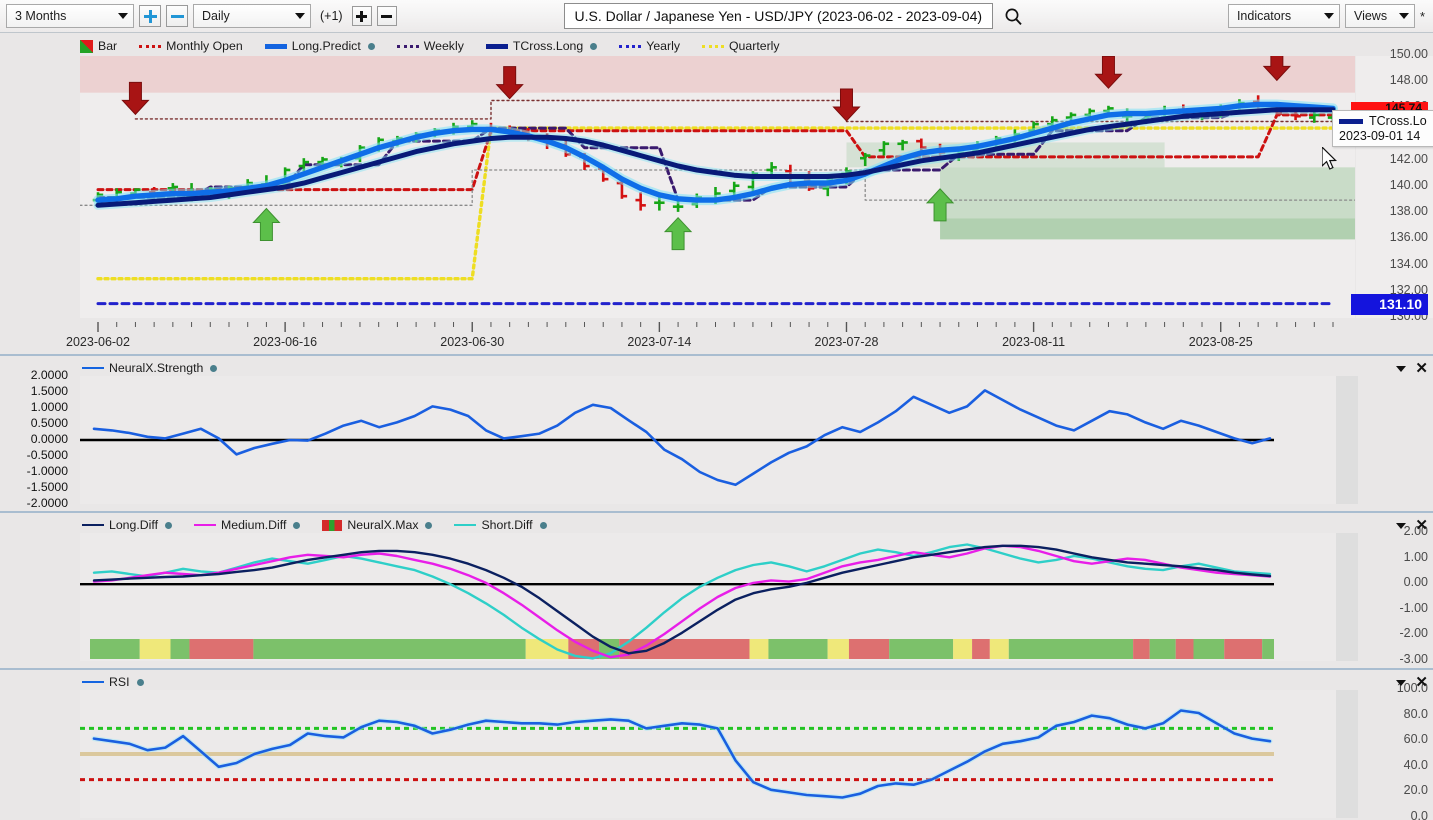  Describe the element at coordinates (1220, 342) in the screenshot. I see `x-axis-label: 2023-08-25` at that location.